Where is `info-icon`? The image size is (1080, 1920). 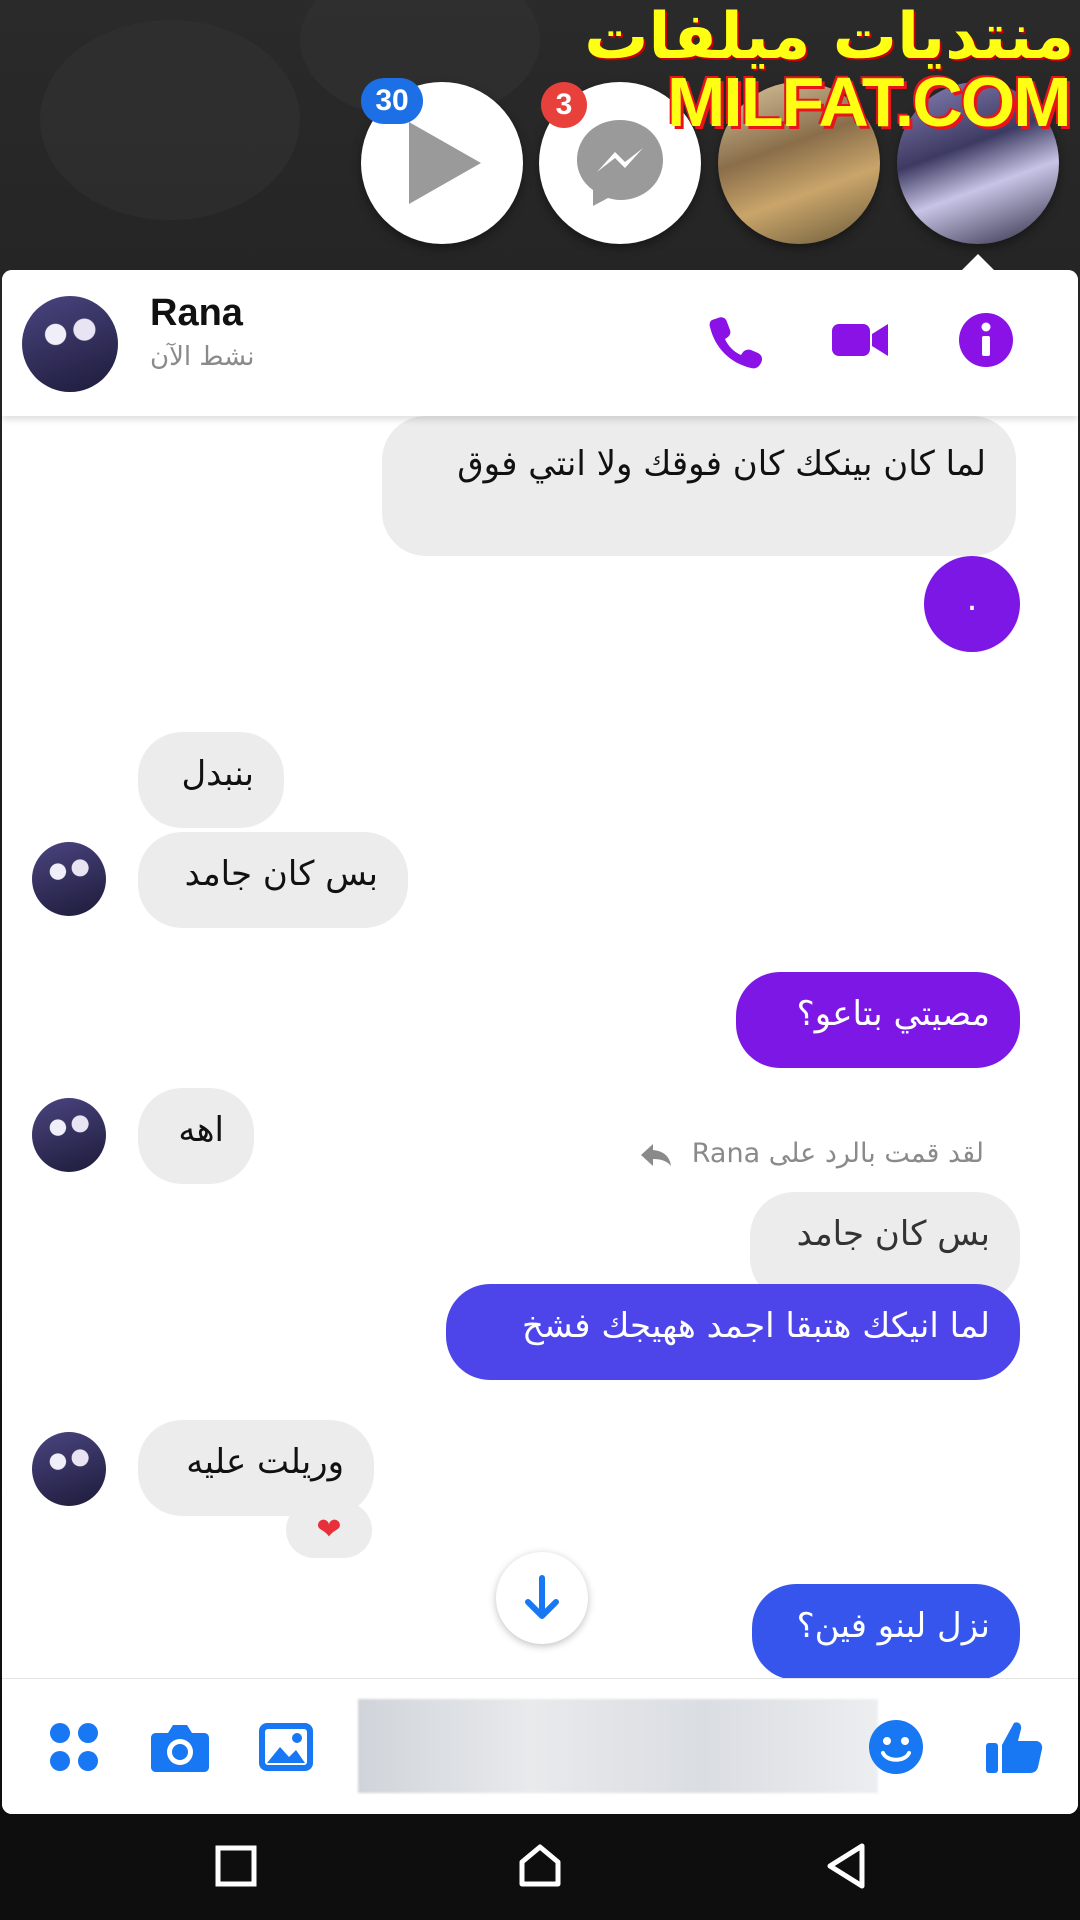 info-icon is located at coordinates (986, 340).